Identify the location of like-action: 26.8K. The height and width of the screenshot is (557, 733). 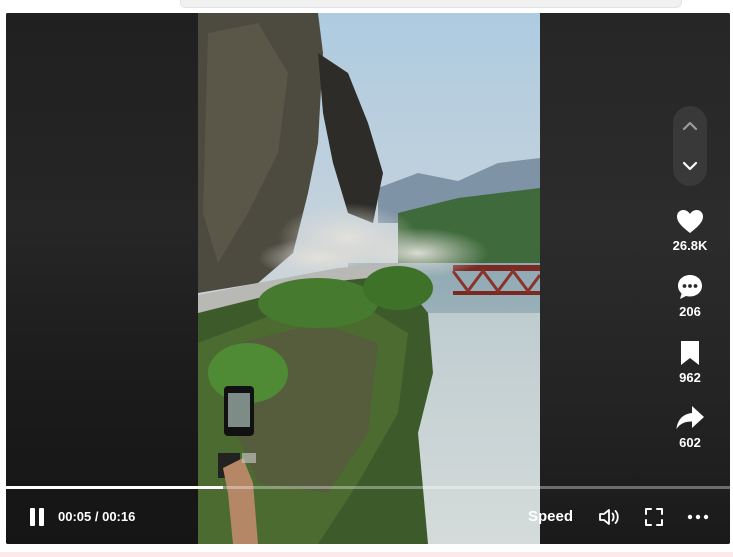
(690, 231).